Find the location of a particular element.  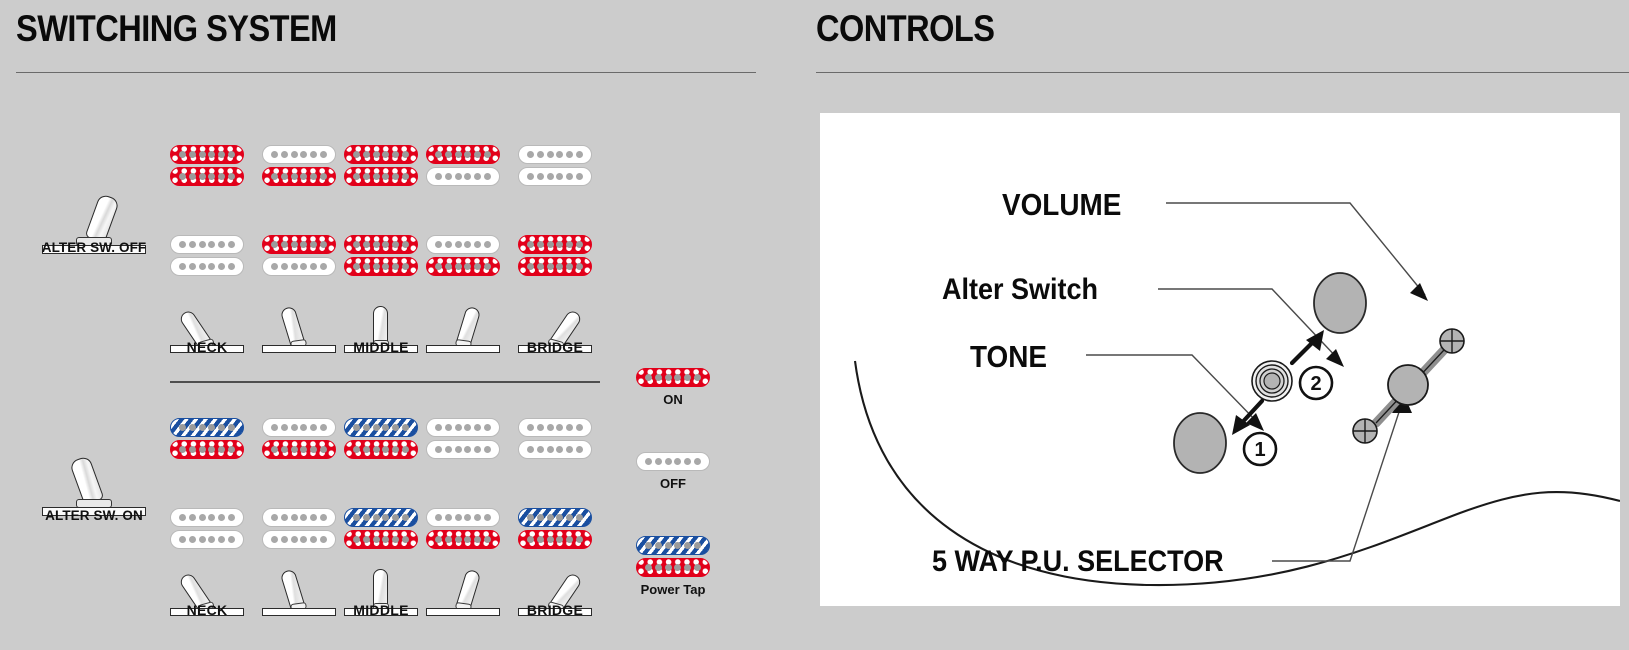

position-label-middle: MIDDLE is located at coordinates (381, 347).